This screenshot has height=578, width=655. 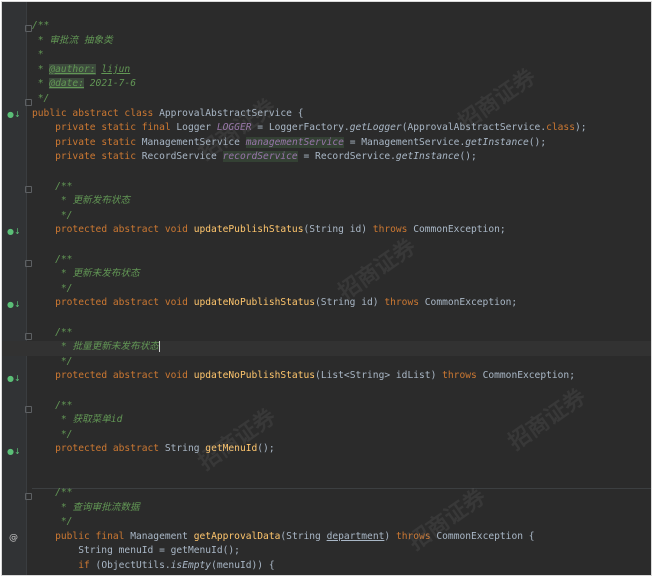 What do you see at coordinates (14, 288) in the screenshot?
I see `editor-gutter` at bounding box center [14, 288].